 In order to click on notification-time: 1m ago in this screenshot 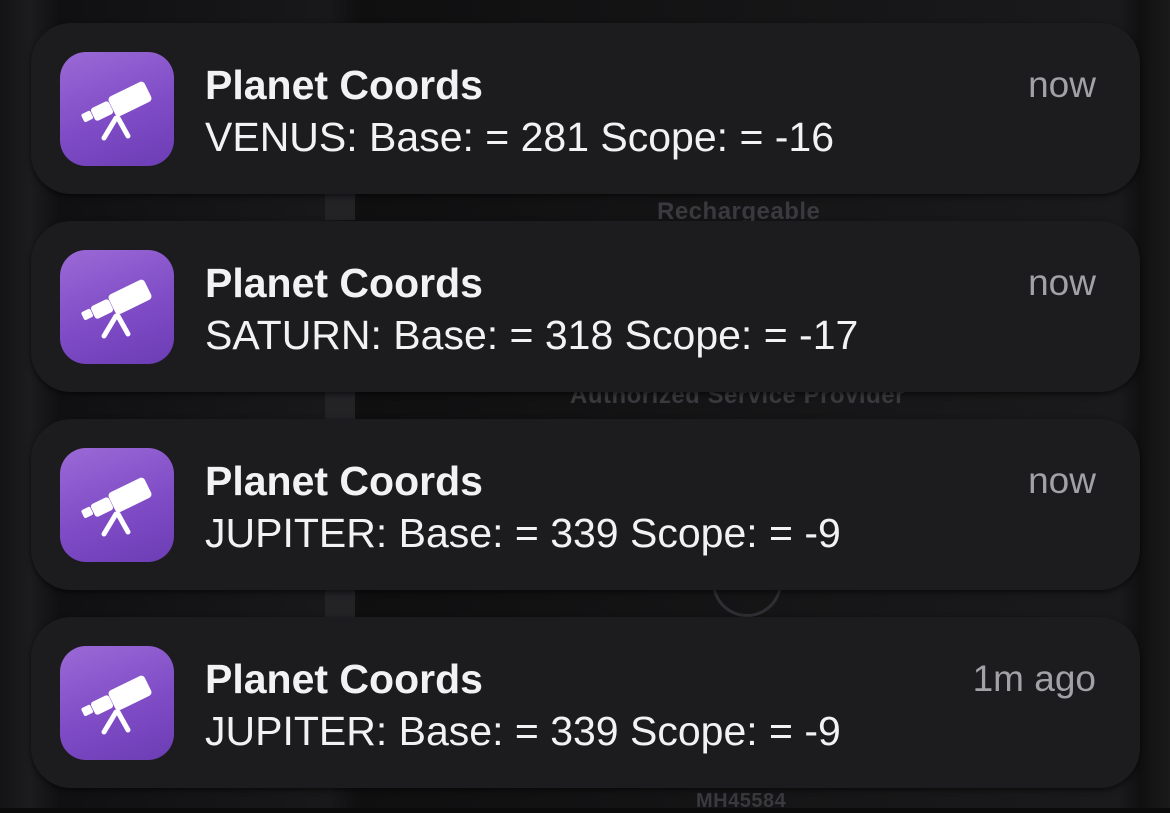, I will do `click(1034, 678)`.